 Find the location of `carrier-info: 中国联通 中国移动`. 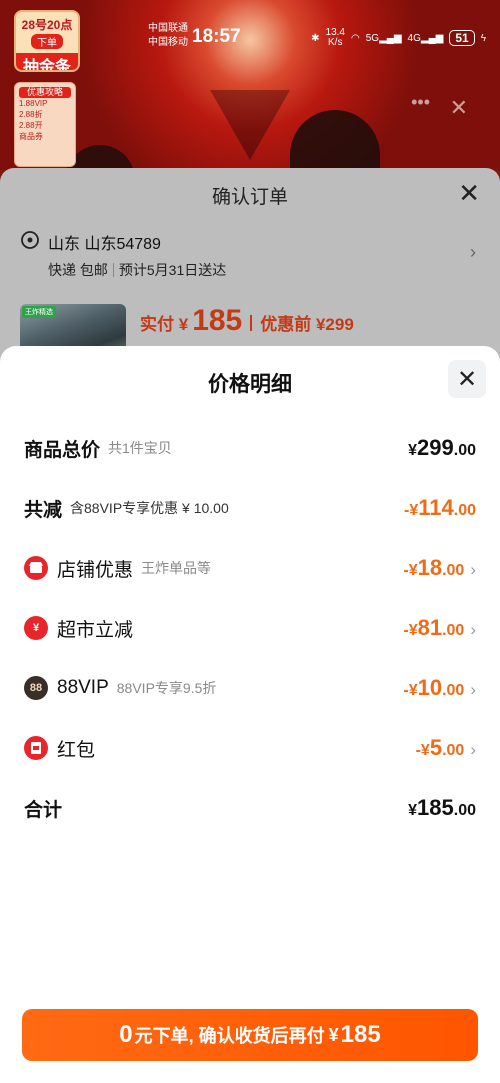

carrier-info: 中国联通 中国移动 is located at coordinates (168, 36).